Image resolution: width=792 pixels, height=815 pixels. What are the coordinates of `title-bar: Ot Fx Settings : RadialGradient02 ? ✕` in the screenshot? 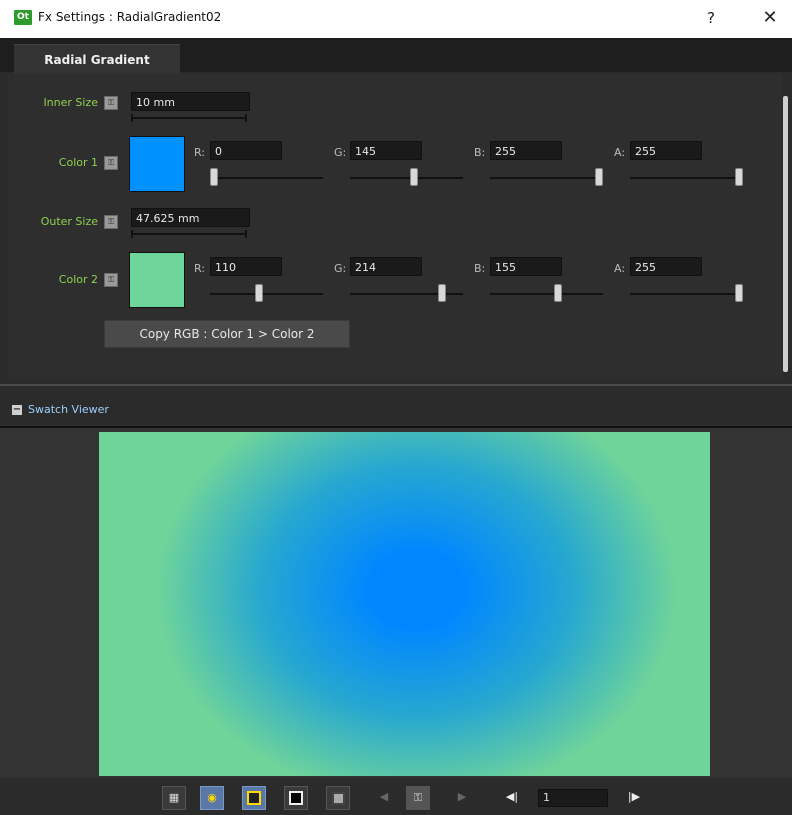 It's located at (396, 19).